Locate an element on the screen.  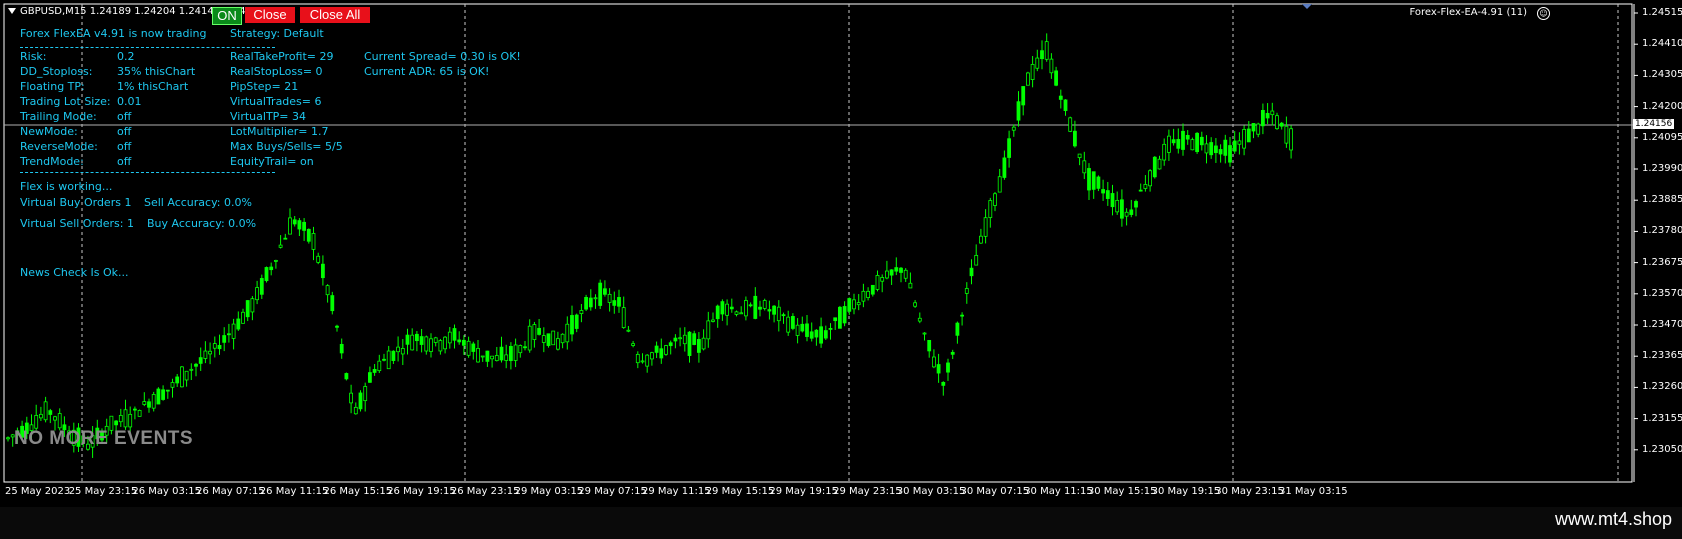
on-button: ON is located at coordinates (227, 16).